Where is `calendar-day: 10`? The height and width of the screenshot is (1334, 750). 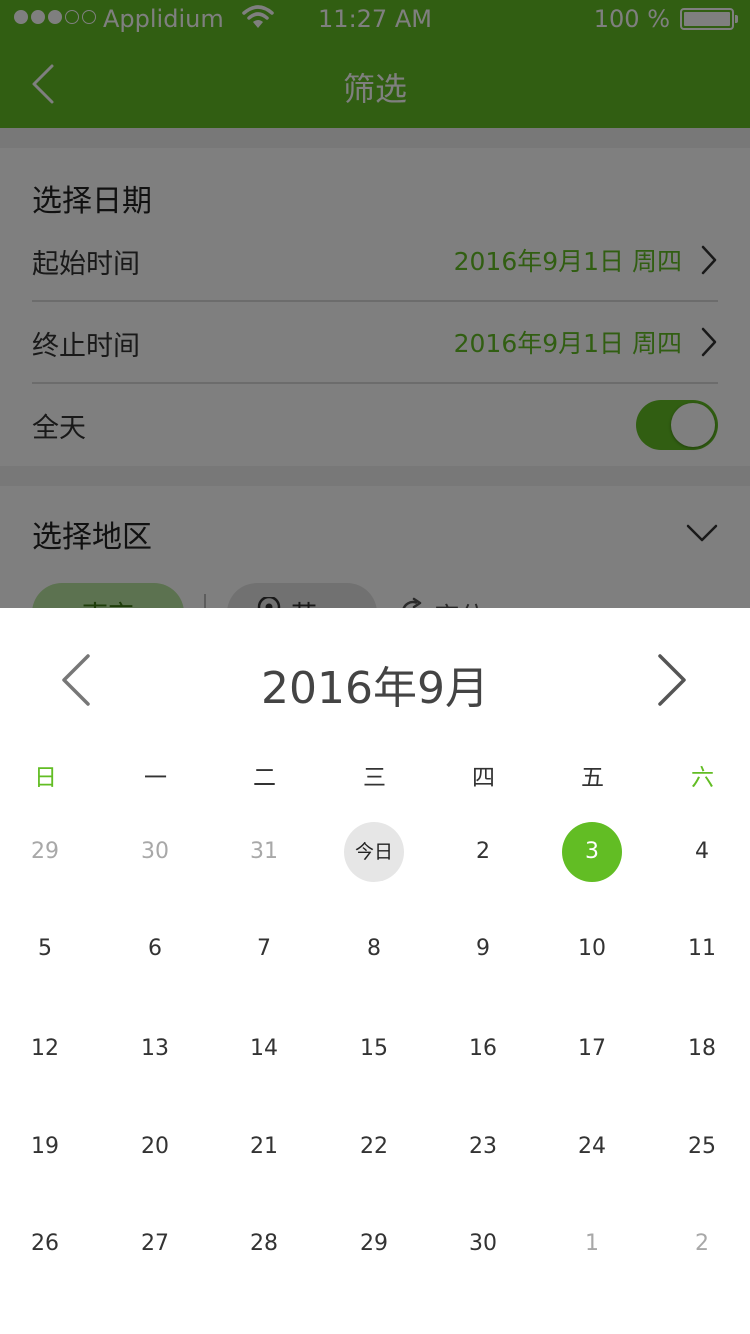 calendar-day: 10 is located at coordinates (592, 949).